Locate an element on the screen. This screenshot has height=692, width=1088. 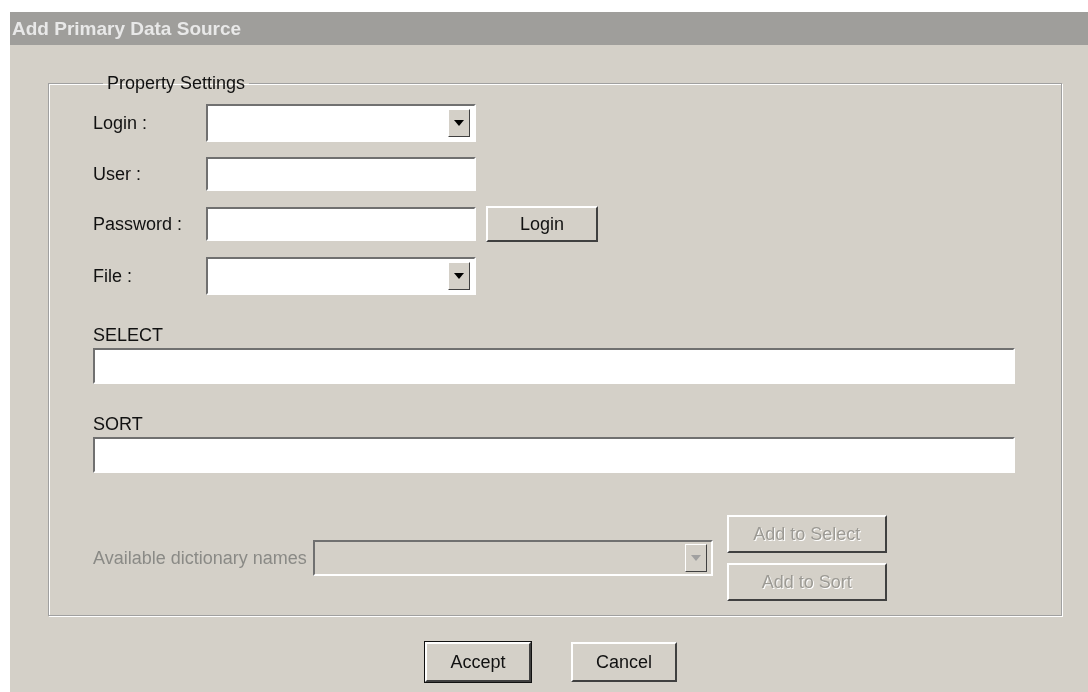
field-label: Login : is located at coordinates (121, 123).